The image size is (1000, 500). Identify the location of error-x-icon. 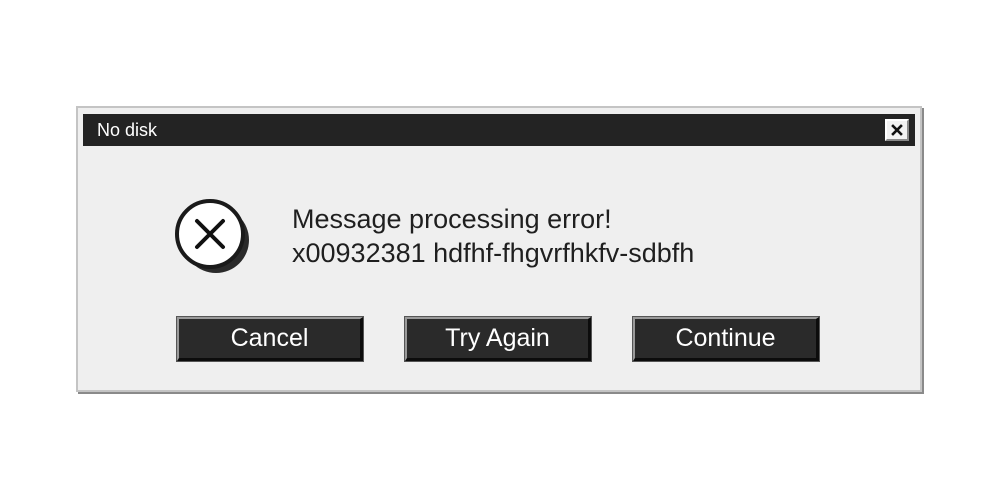
(212, 236).